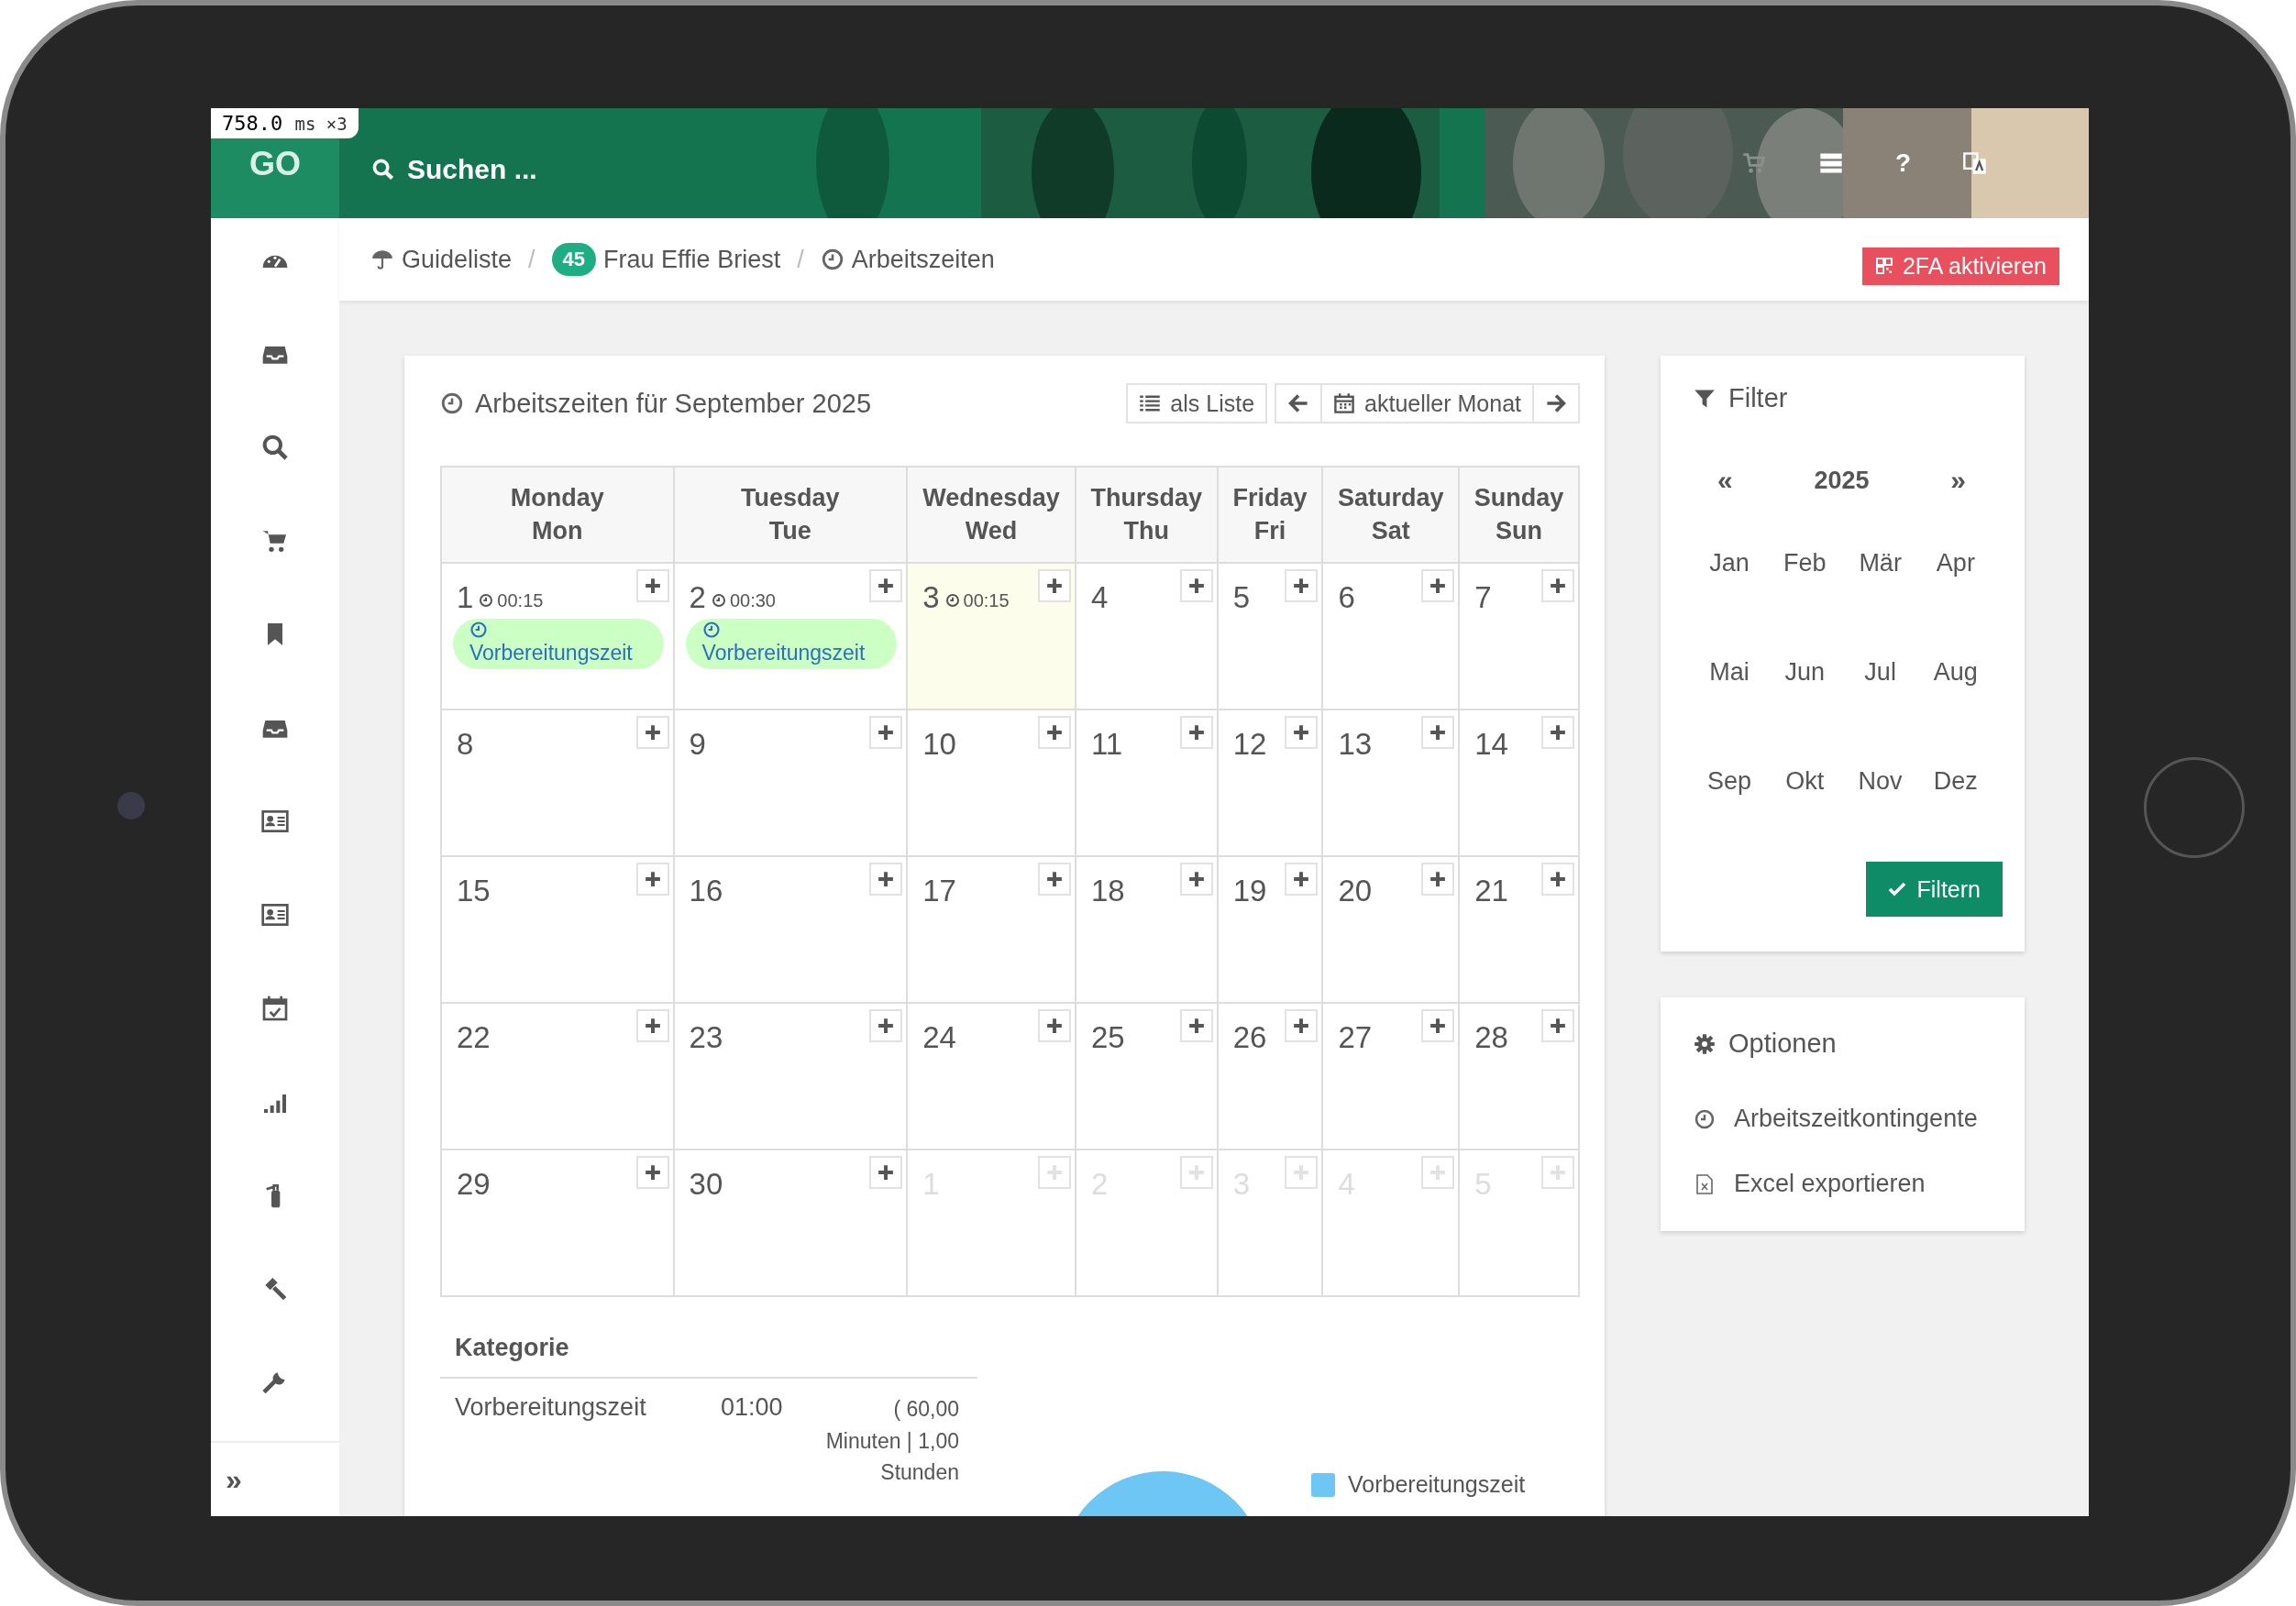 The image size is (2296, 1606). What do you see at coordinates (1483, 597) in the screenshot?
I see `day-number: 7` at bounding box center [1483, 597].